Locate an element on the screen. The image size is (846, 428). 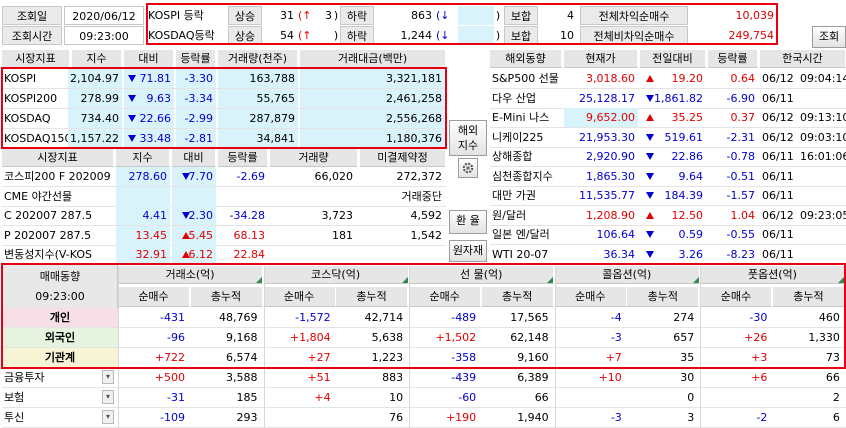
deriv-name: 코스피200 F 202009 is located at coordinates (60, 176).